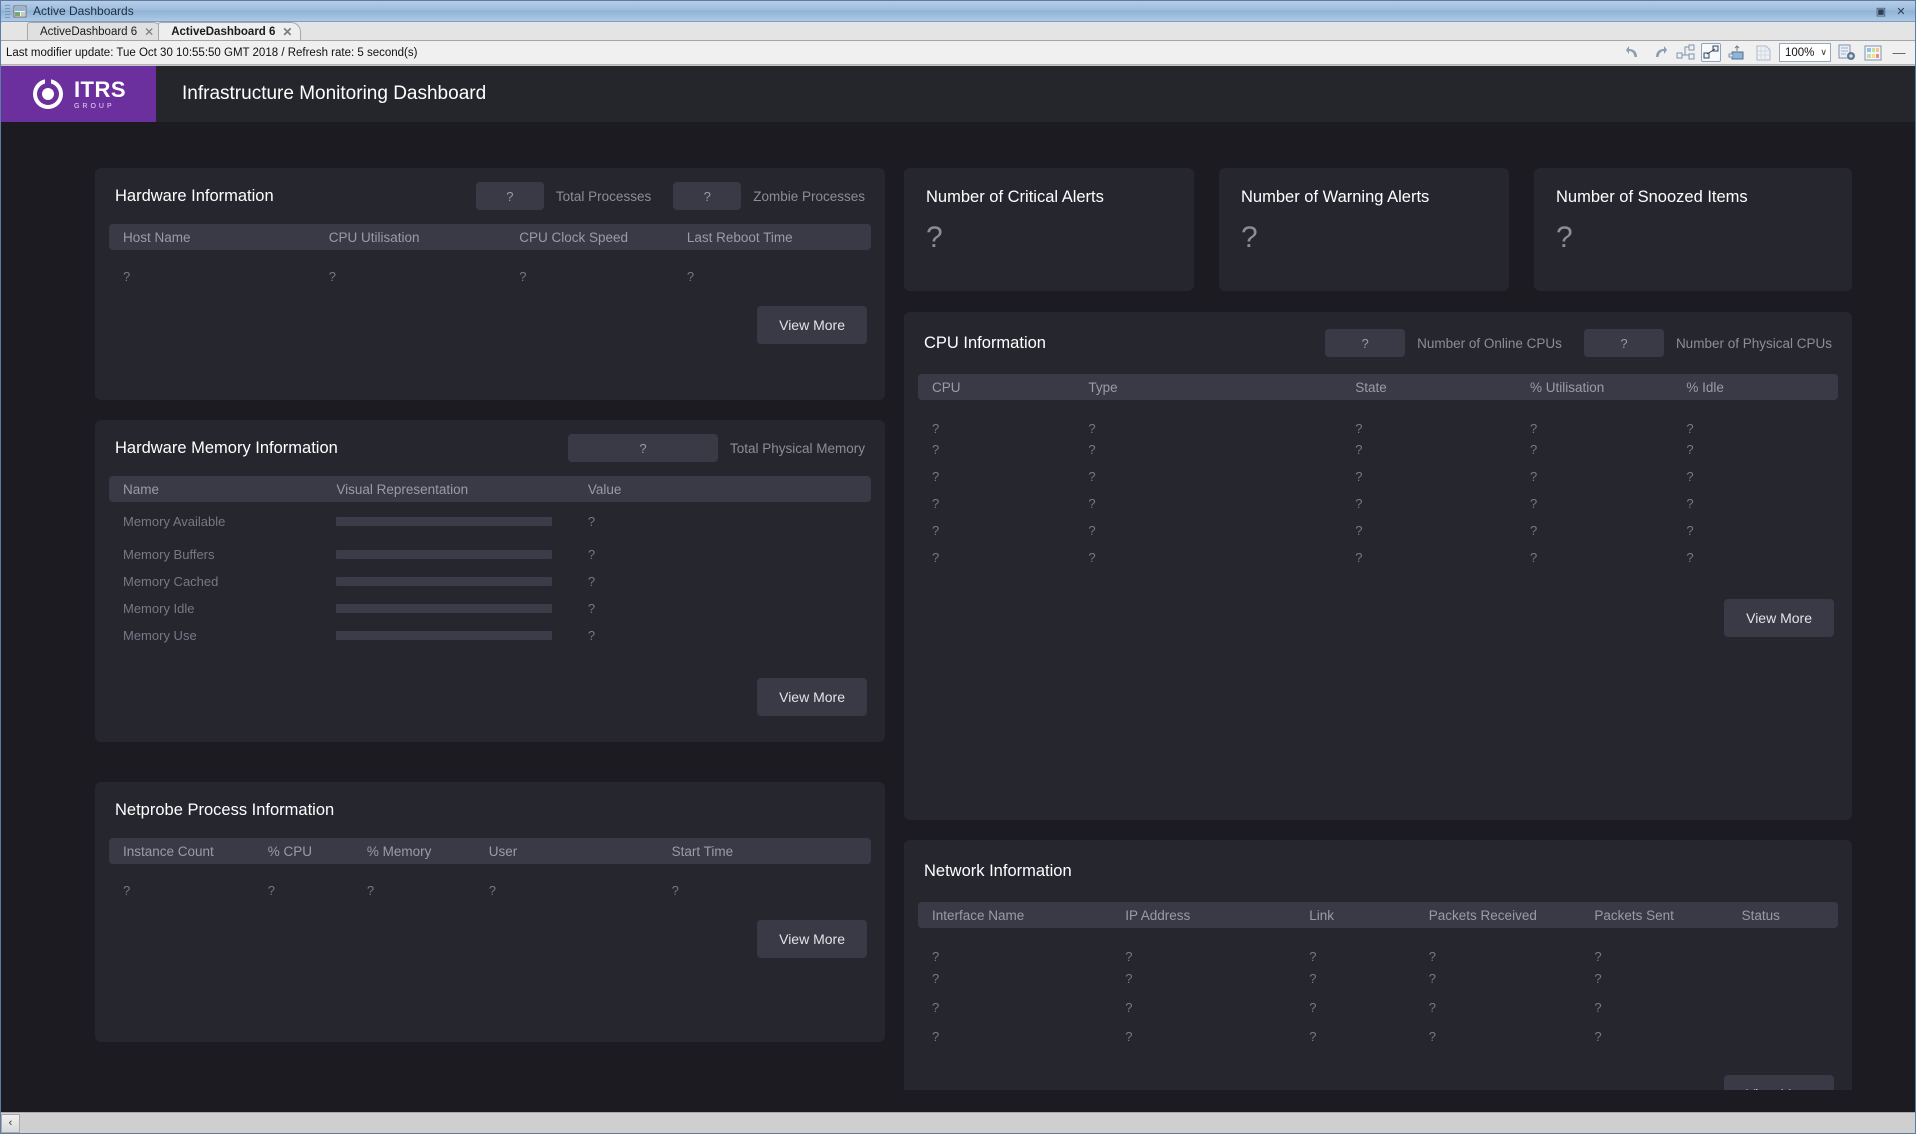 The height and width of the screenshot is (1134, 1916). What do you see at coordinates (603, 196) in the screenshot?
I see `metric-label: Total Processes` at bounding box center [603, 196].